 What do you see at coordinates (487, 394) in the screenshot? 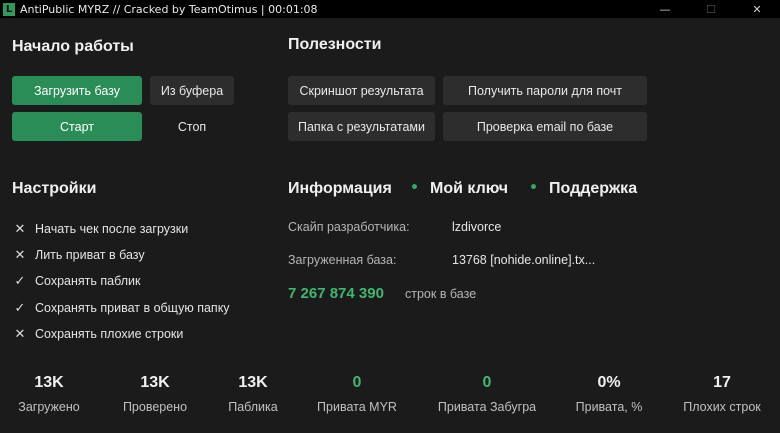
I see `stat-private-foreign: 0 Привата Забугра` at bounding box center [487, 394].